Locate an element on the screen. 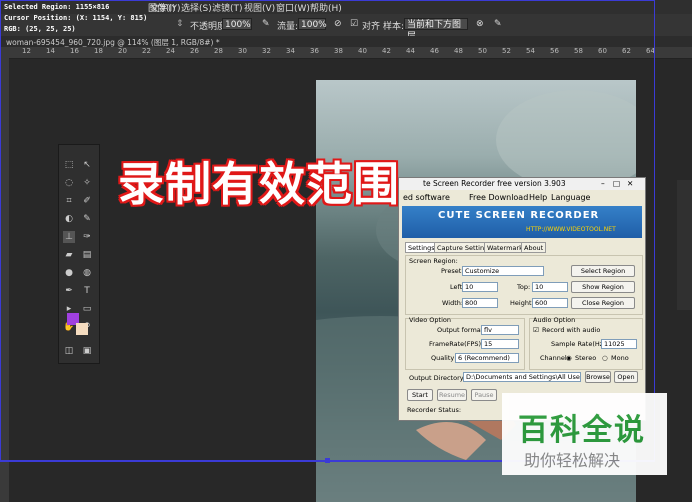  minimize-icon: – is located at coordinates (603, 184).